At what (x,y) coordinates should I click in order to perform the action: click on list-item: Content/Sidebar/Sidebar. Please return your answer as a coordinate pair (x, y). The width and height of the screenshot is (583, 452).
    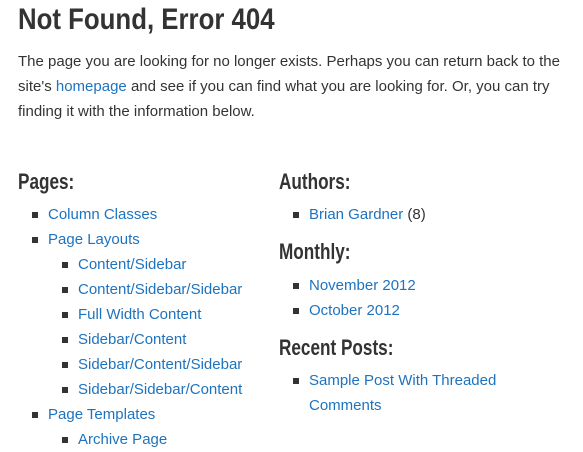
    Looking at the image, I should click on (160, 289).